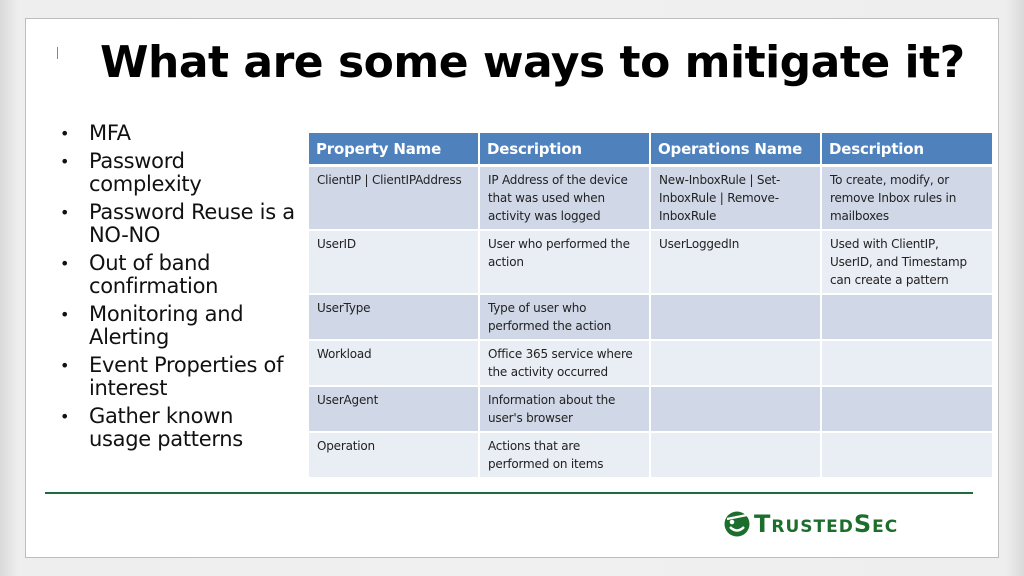  What do you see at coordinates (509, 493) in the screenshot?
I see `footer-divider` at bounding box center [509, 493].